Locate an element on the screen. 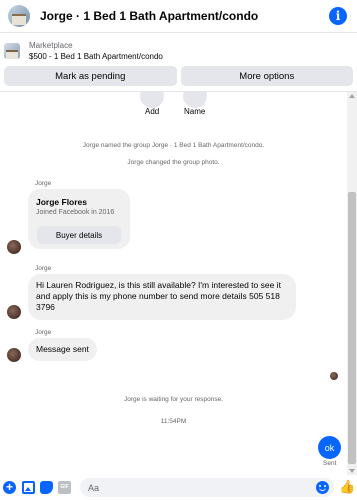 This screenshot has height=500, width=357. like-thumbs-up-icon: 👍 is located at coordinates (347, 487).